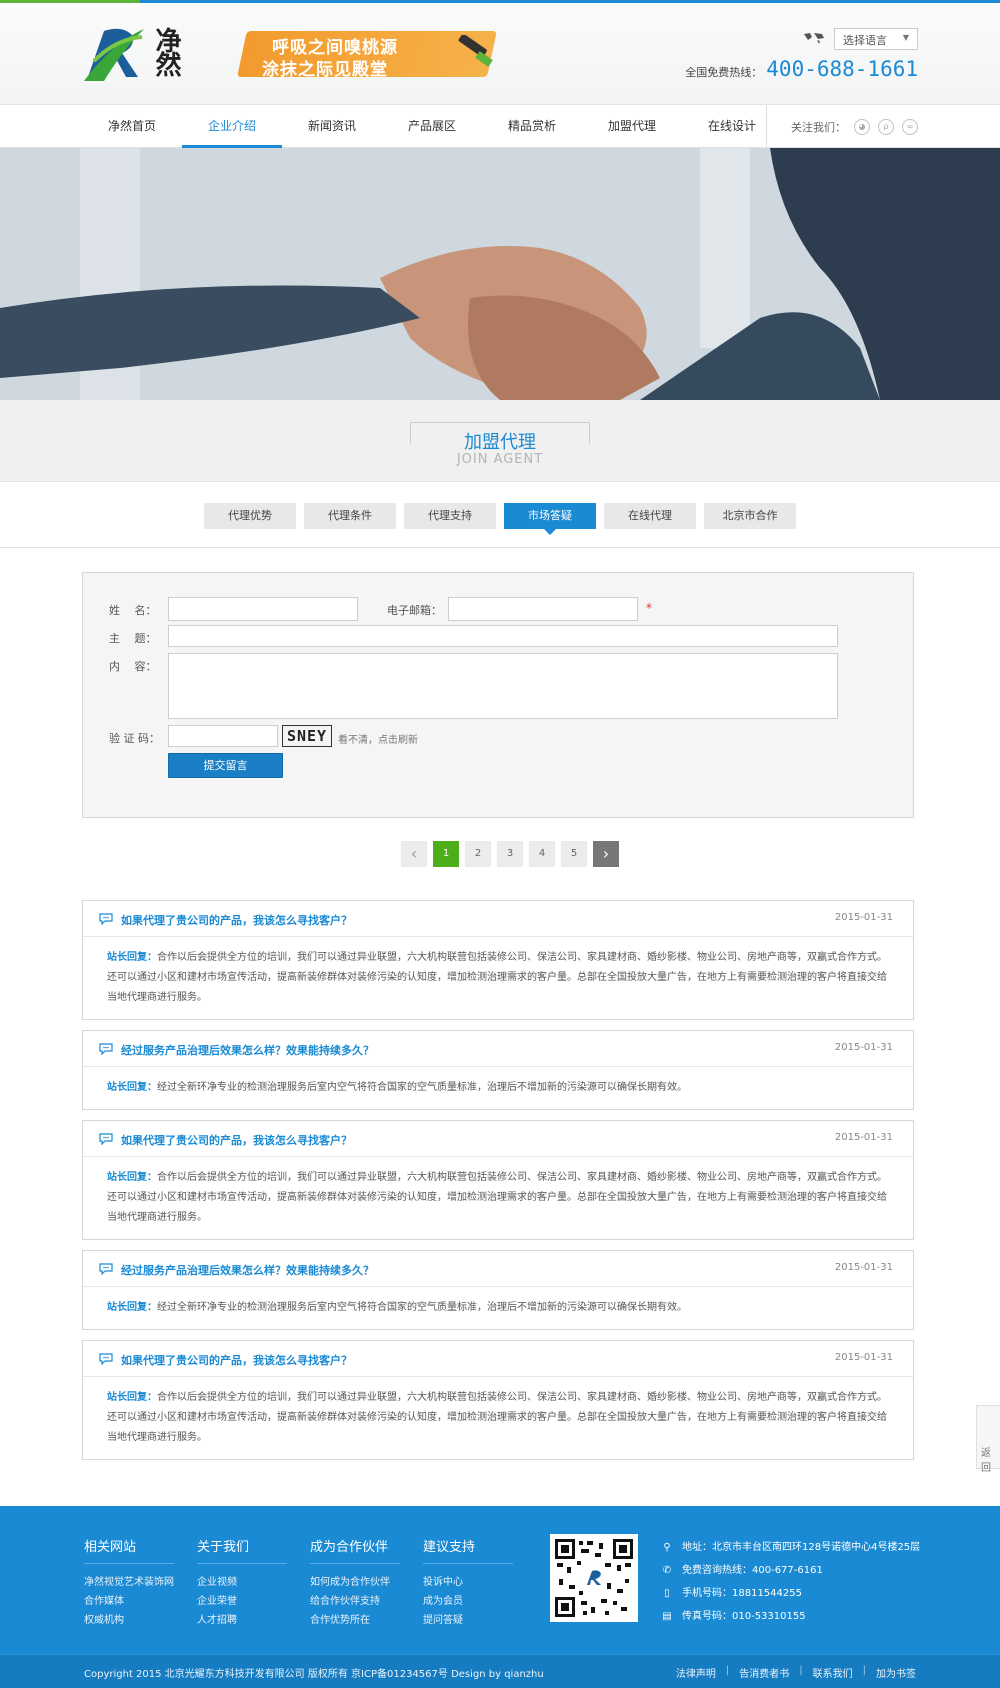 Image resolution: width=1000 pixels, height=1688 pixels. What do you see at coordinates (764, 1672) in the screenshot?
I see `consumer-notice-link: 告消费者书` at bounding box center [764, 1672].